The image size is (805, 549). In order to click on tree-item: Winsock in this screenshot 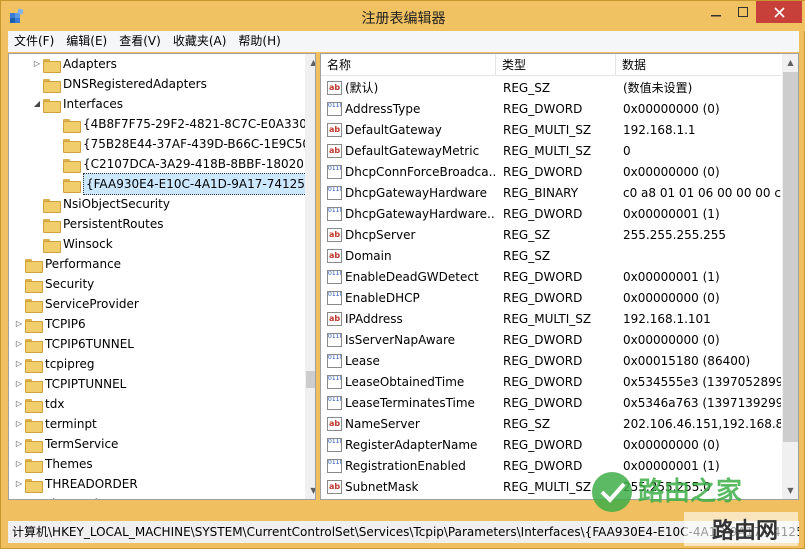, I will do `click(72, 244)`.